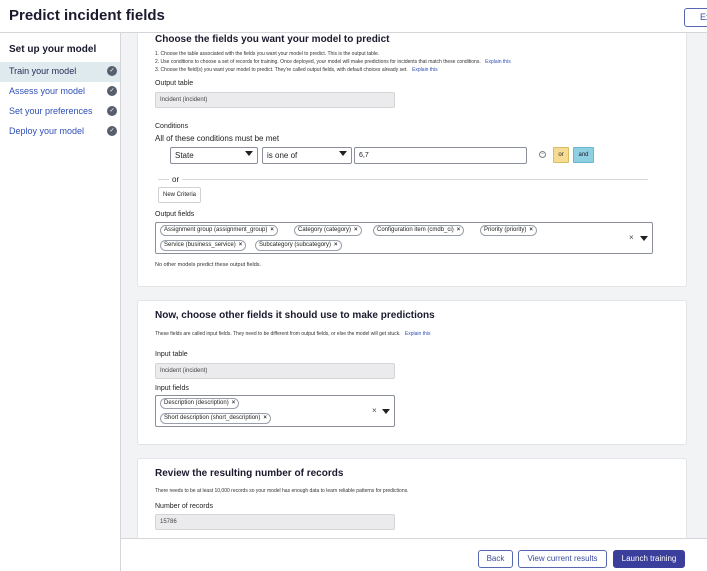  I want to click on or-separator: or, so click(176, 179).